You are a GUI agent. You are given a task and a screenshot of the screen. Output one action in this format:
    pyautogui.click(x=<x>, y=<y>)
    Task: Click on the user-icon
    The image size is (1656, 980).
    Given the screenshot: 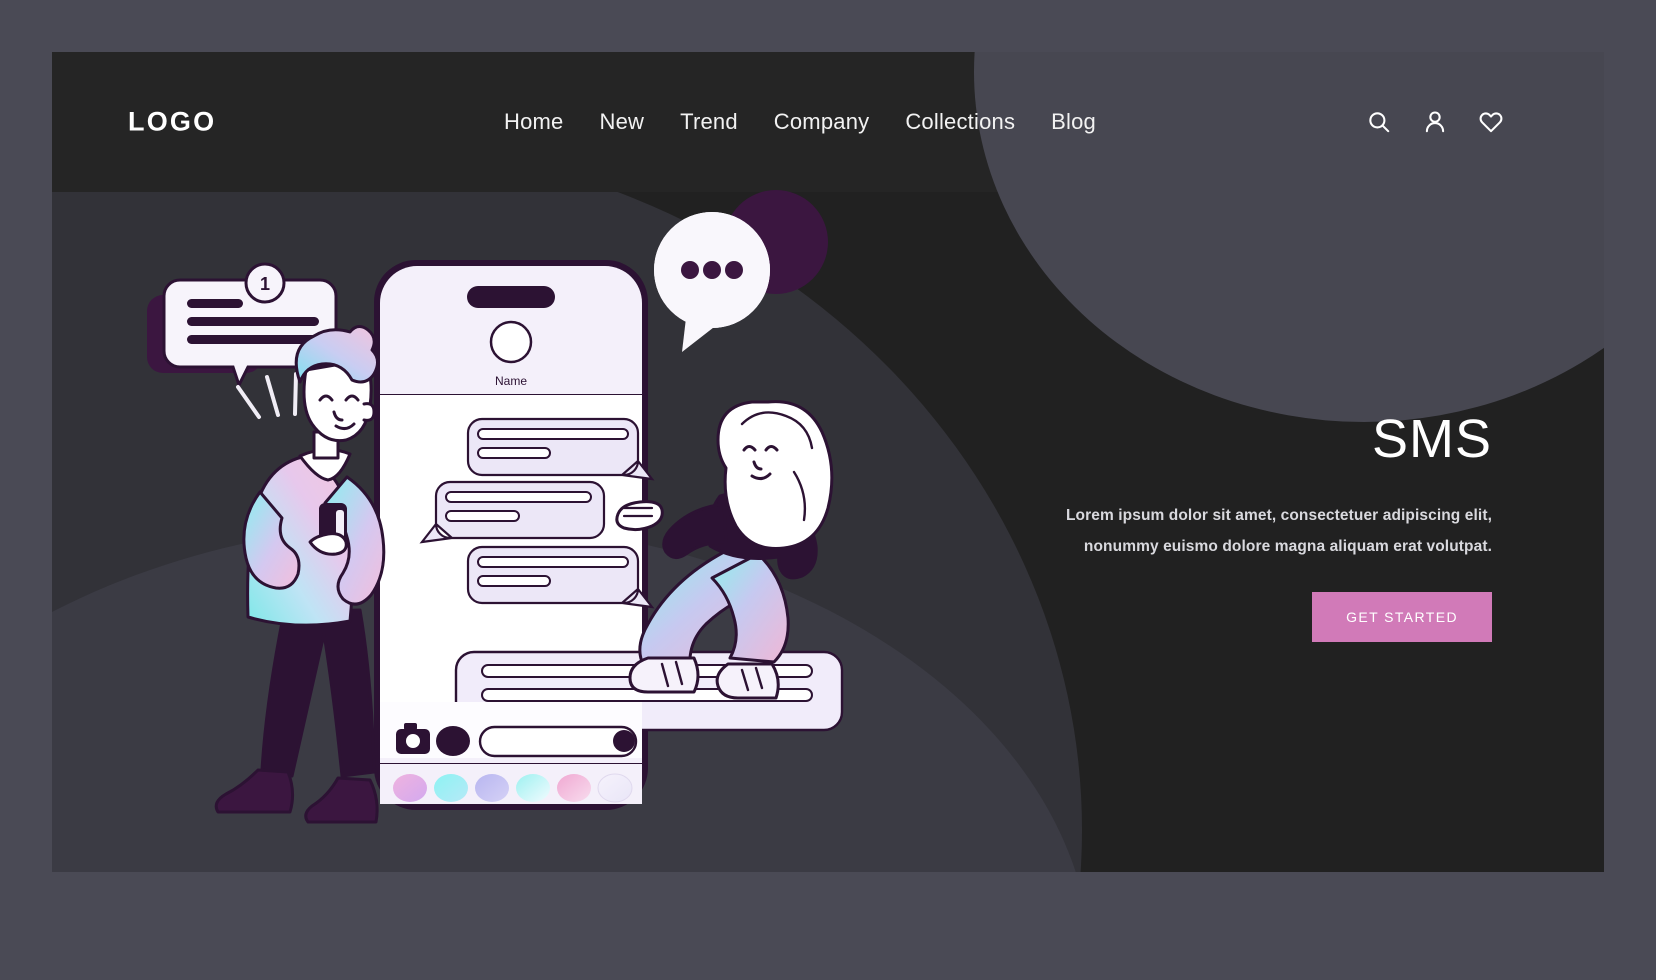 What is the action you would take?
    pyautogui.click(x=1435, y=122)
    